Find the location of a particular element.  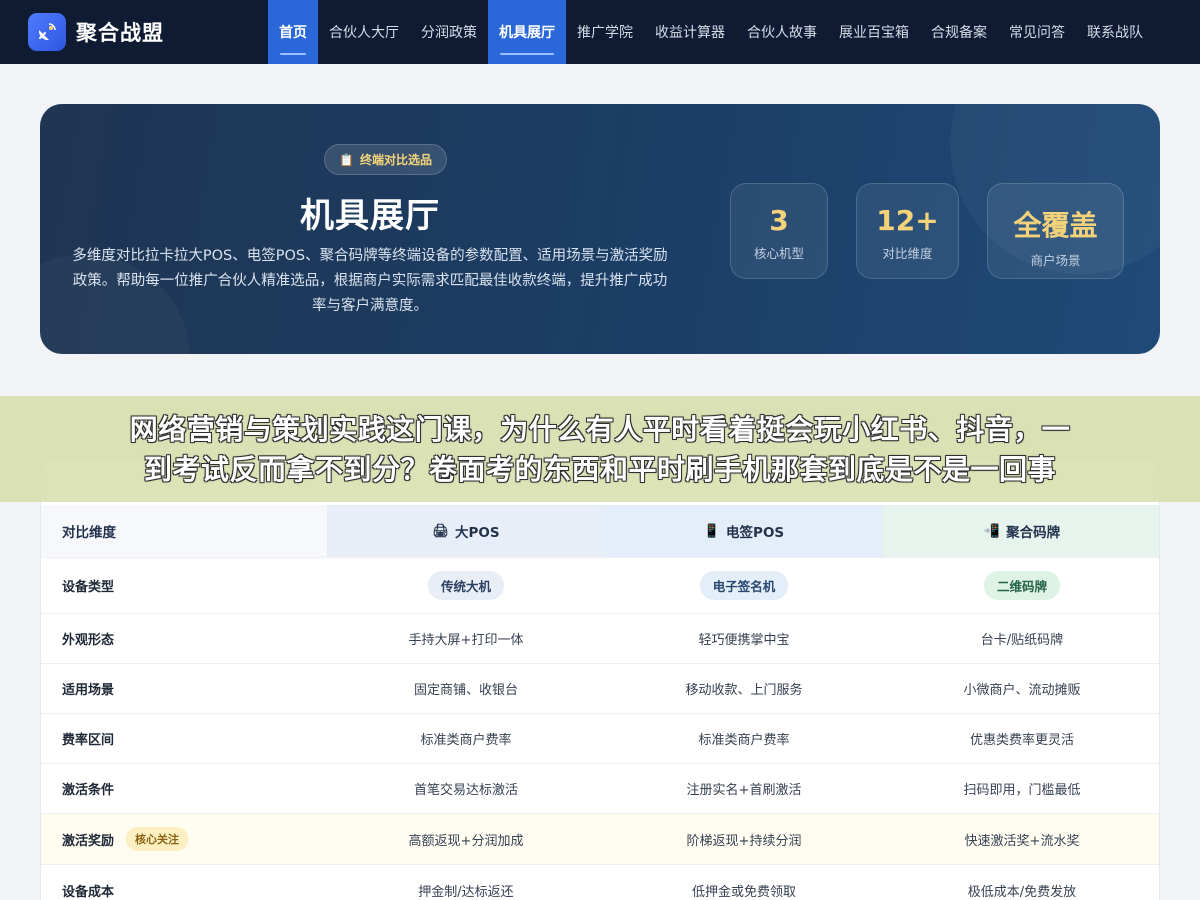

table-row: 适用场景 固定商铺、收银台 移动收款、上门服务 小微商户、流动摊贩 is located at coordinates (600, 689).